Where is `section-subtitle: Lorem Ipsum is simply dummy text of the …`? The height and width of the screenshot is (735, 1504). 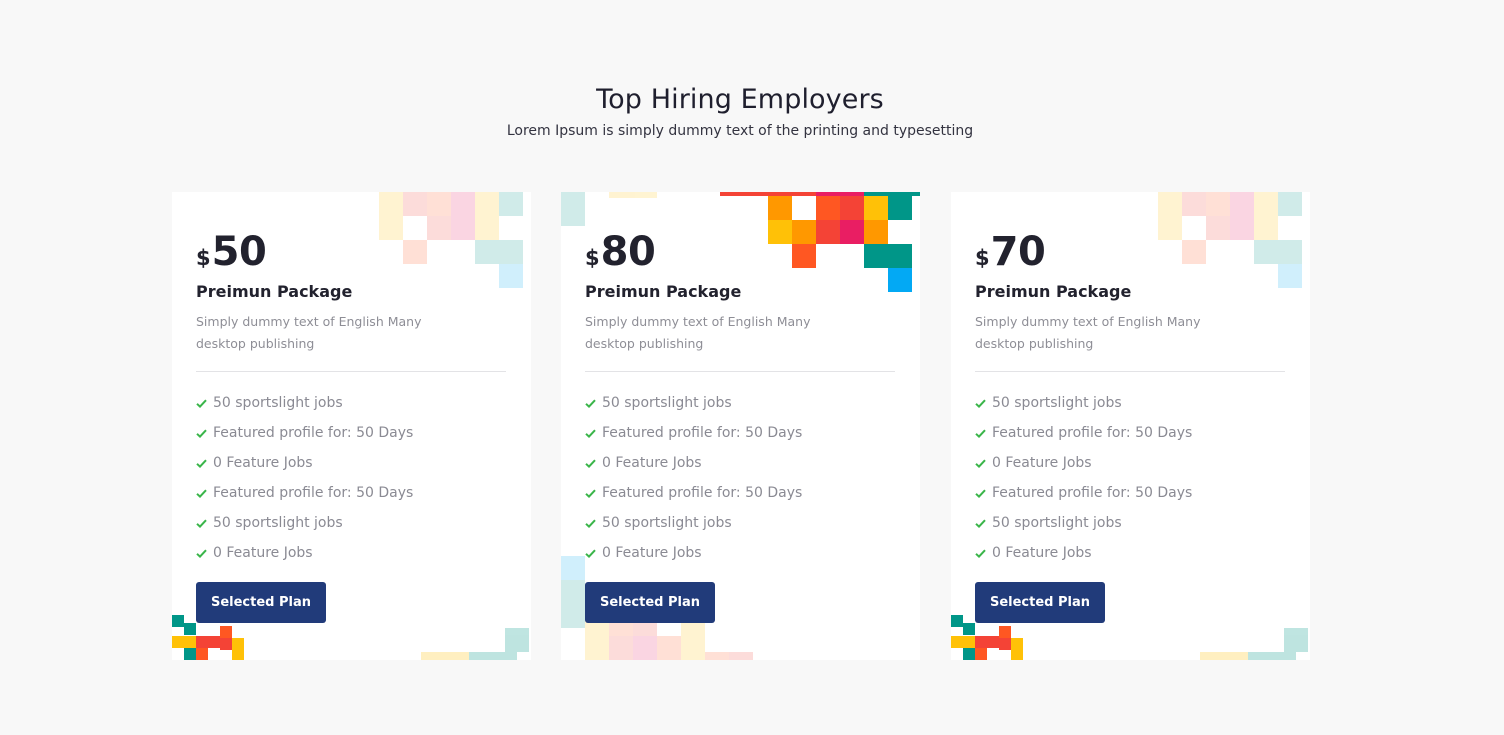 section-subtitle: Lorem Ipsum is simply dummy text of the … is located at coordinates (740, 131).